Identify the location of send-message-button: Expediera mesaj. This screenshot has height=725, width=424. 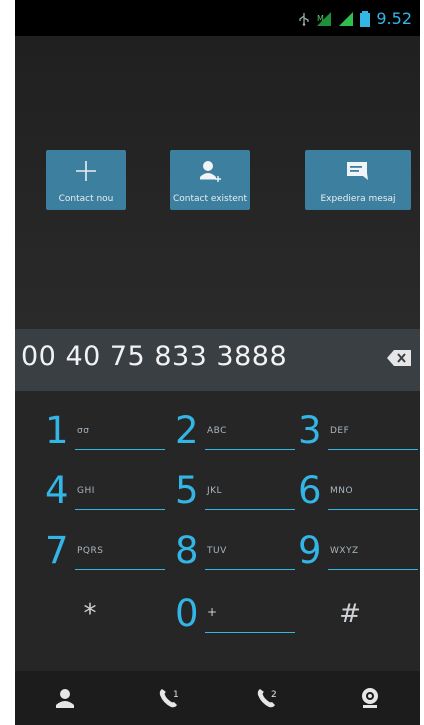
(358, 180).